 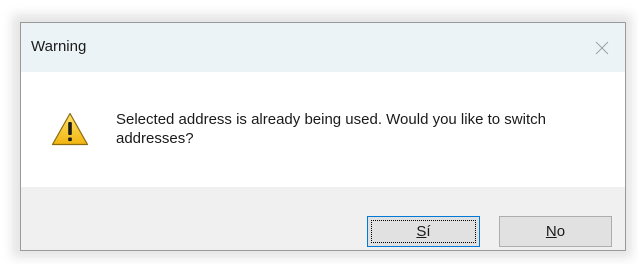 I want to click on warning-triangle-icon, so click(x=70, y=129).